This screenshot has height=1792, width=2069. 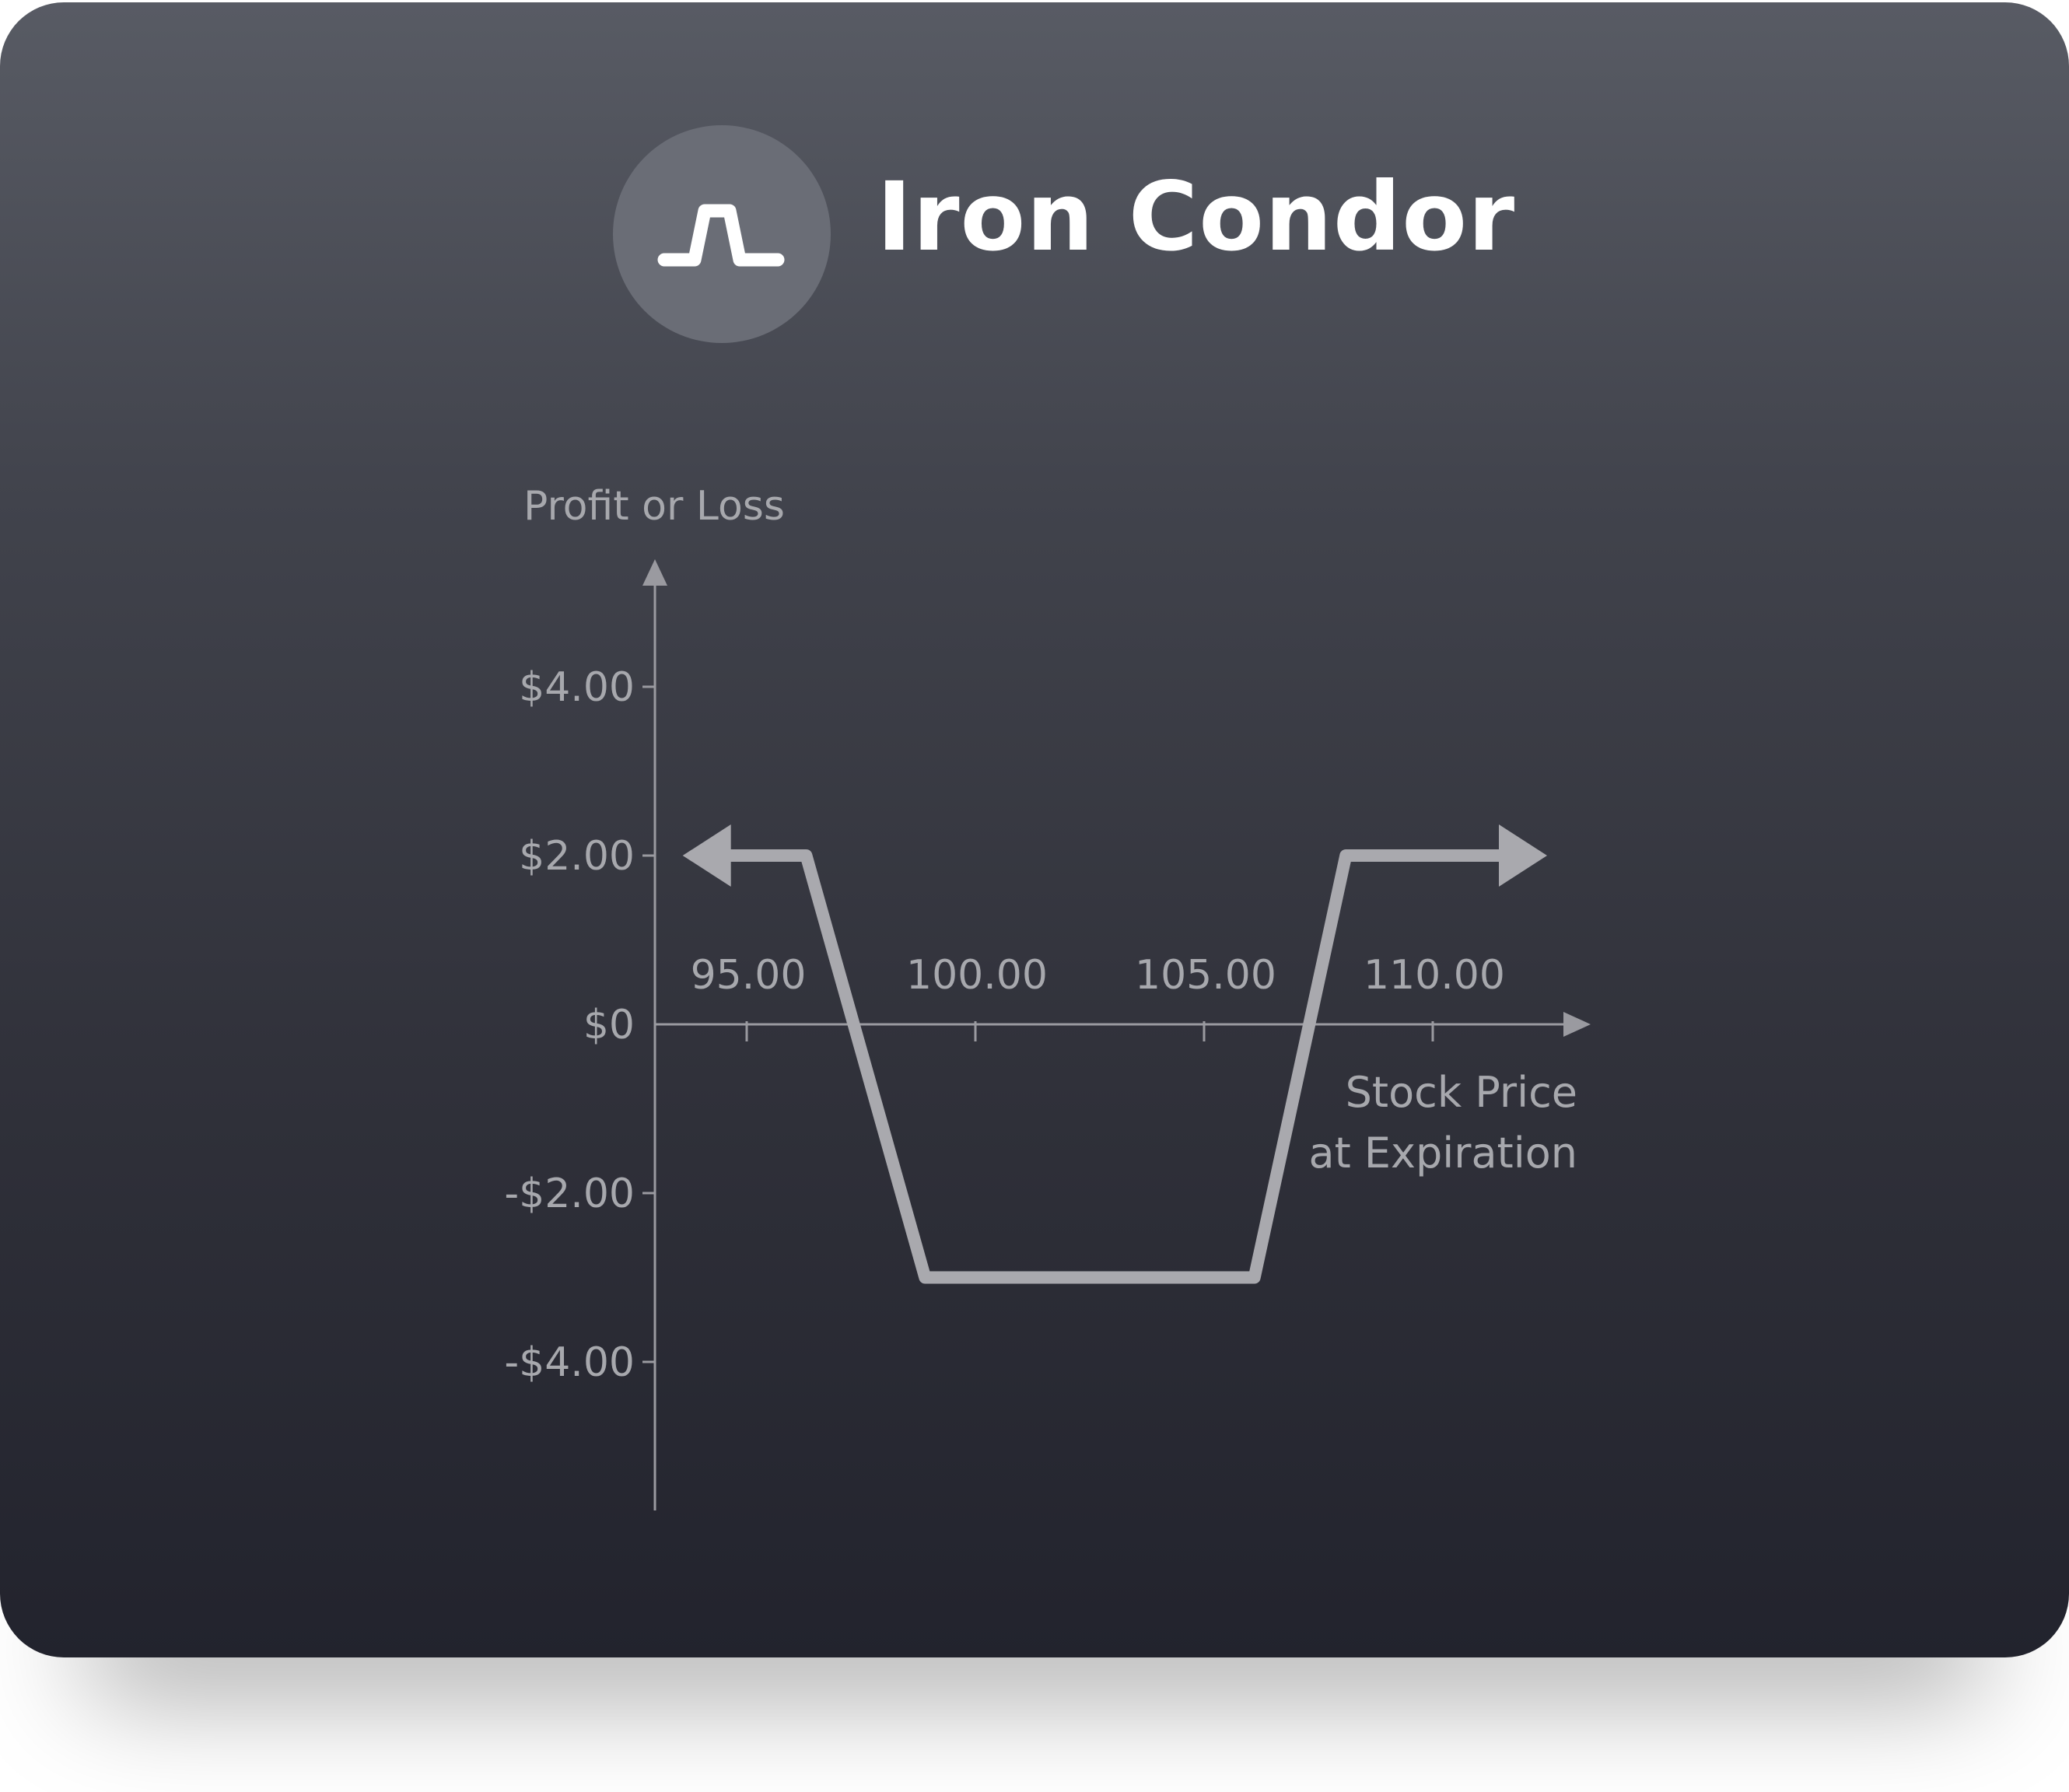 I want to click on x-tick-label: 100.00, so click(x=977, y=976).